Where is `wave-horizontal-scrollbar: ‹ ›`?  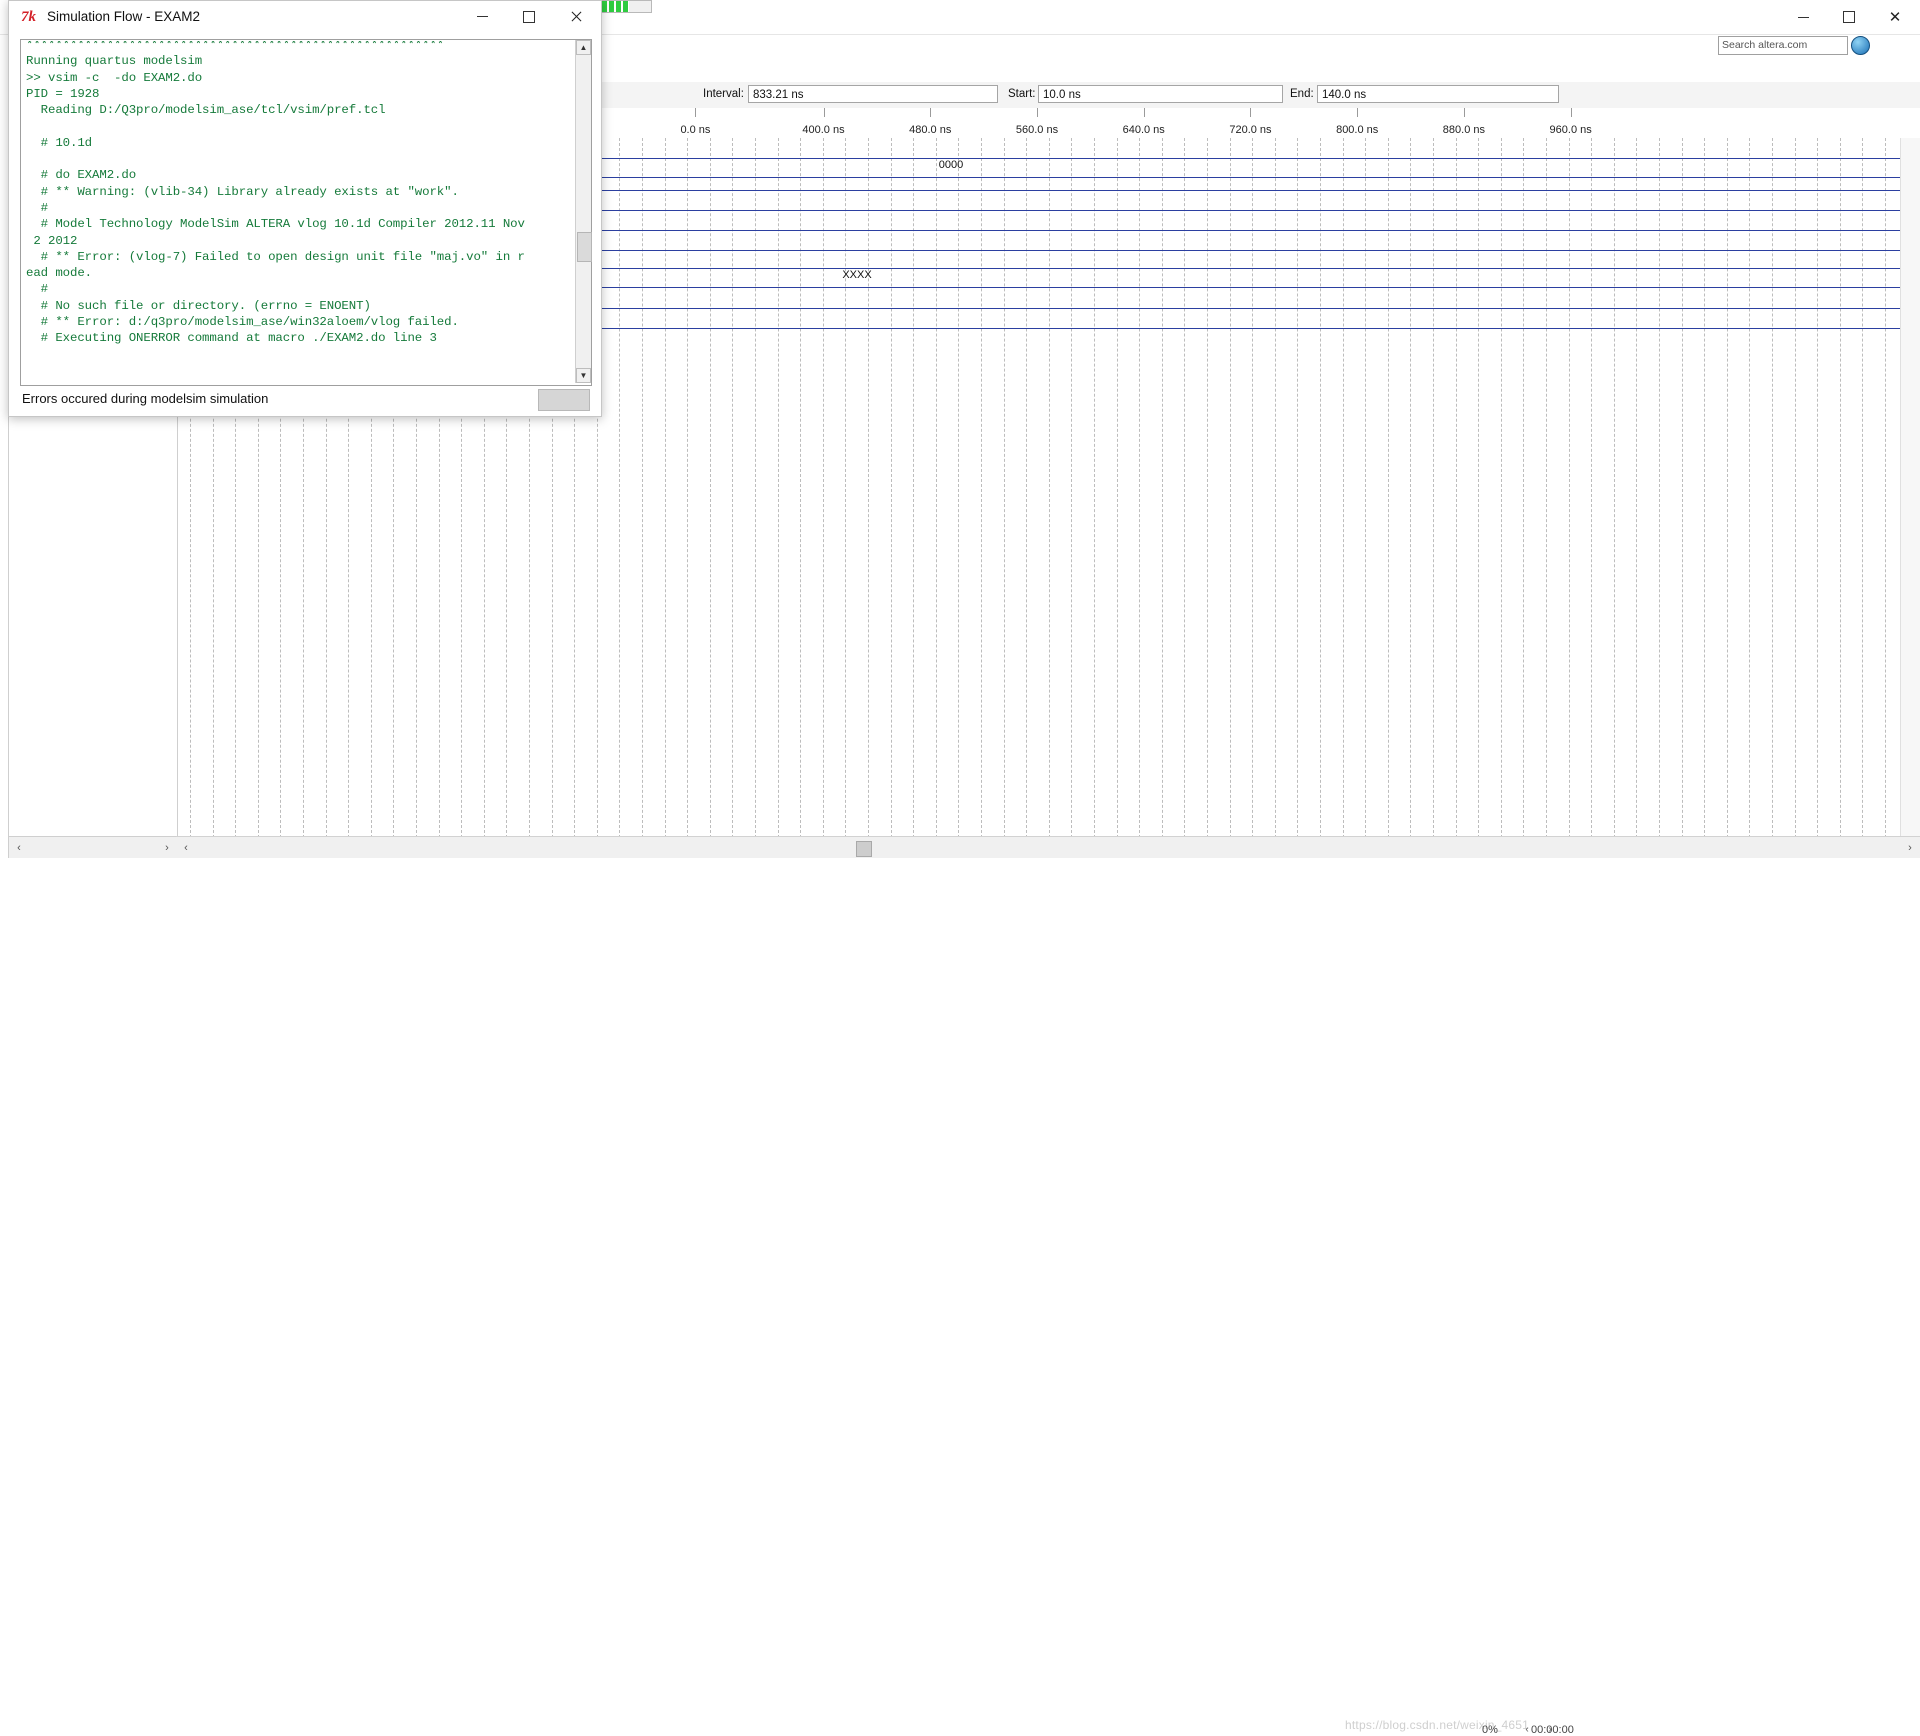 wave-horizontal-scrollbar: ‹ › is located at coordinates (1048, 847).